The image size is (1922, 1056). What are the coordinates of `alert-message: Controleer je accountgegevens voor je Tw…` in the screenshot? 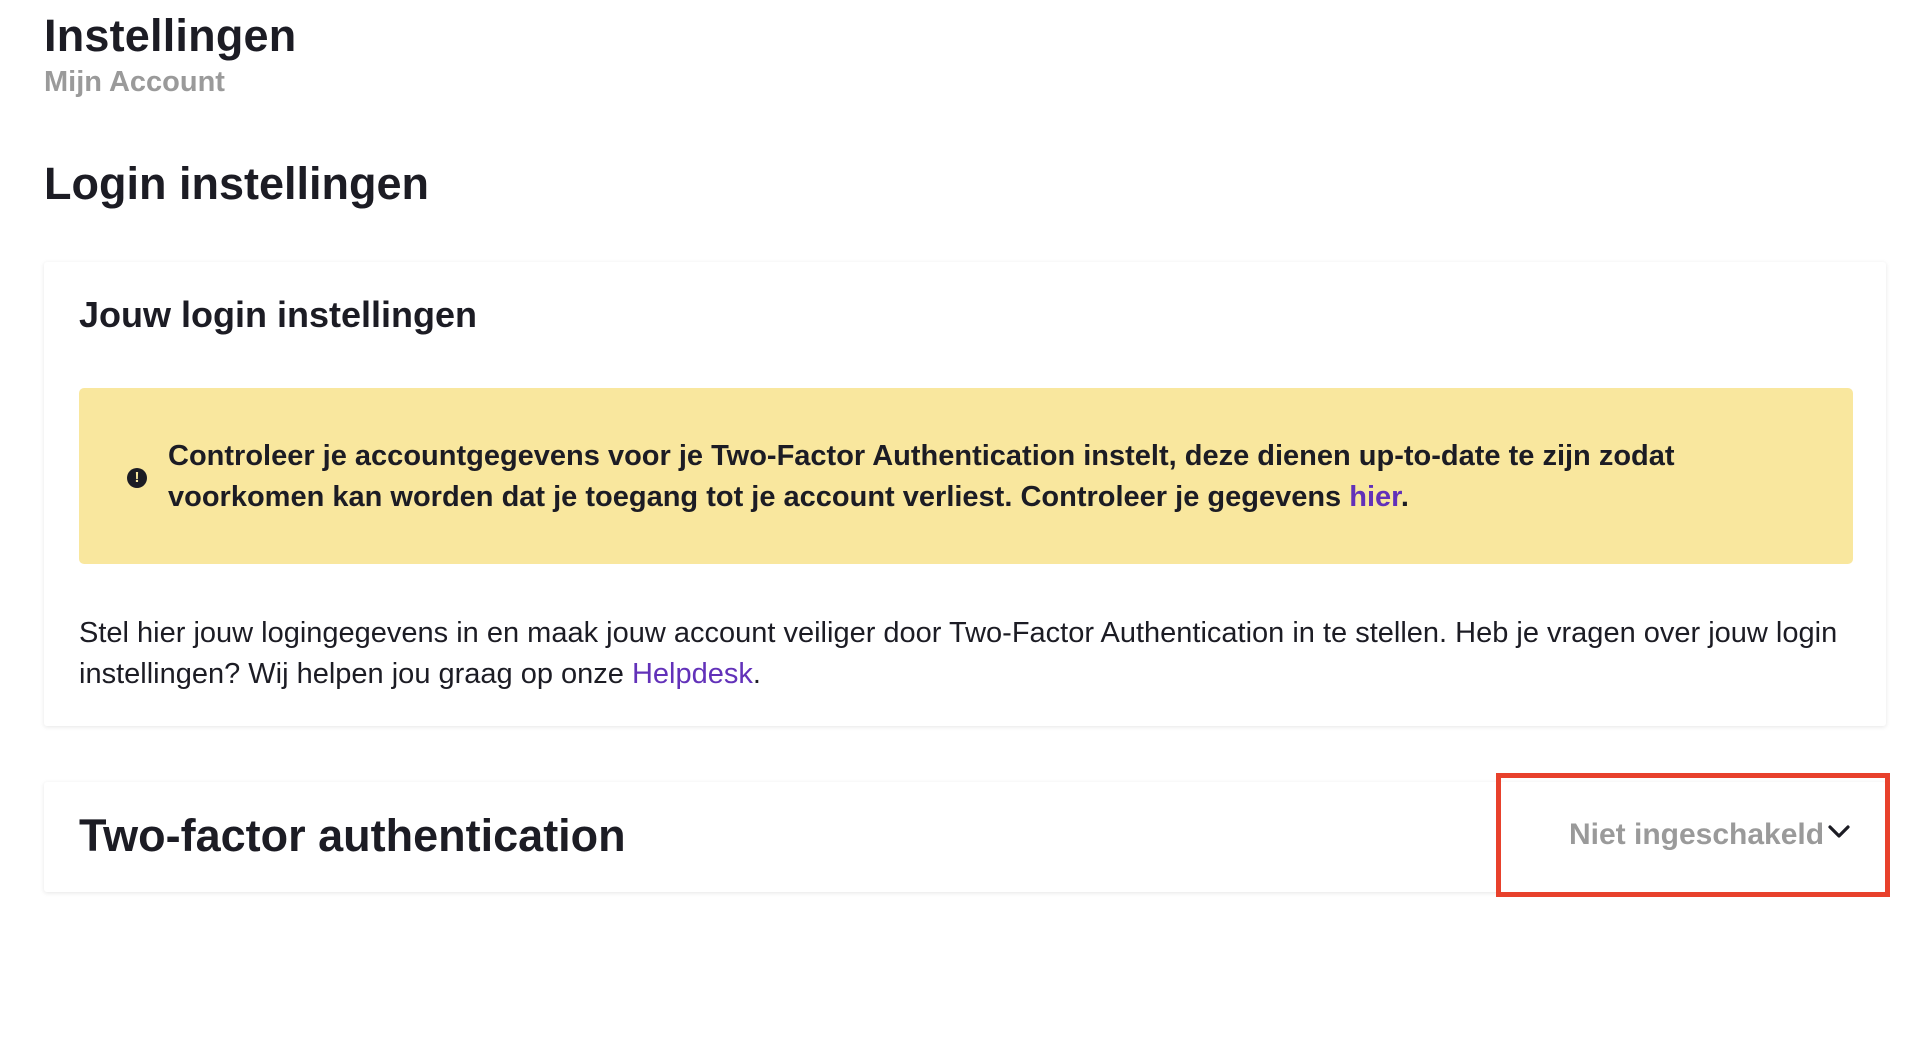 It's located at (921, 476).